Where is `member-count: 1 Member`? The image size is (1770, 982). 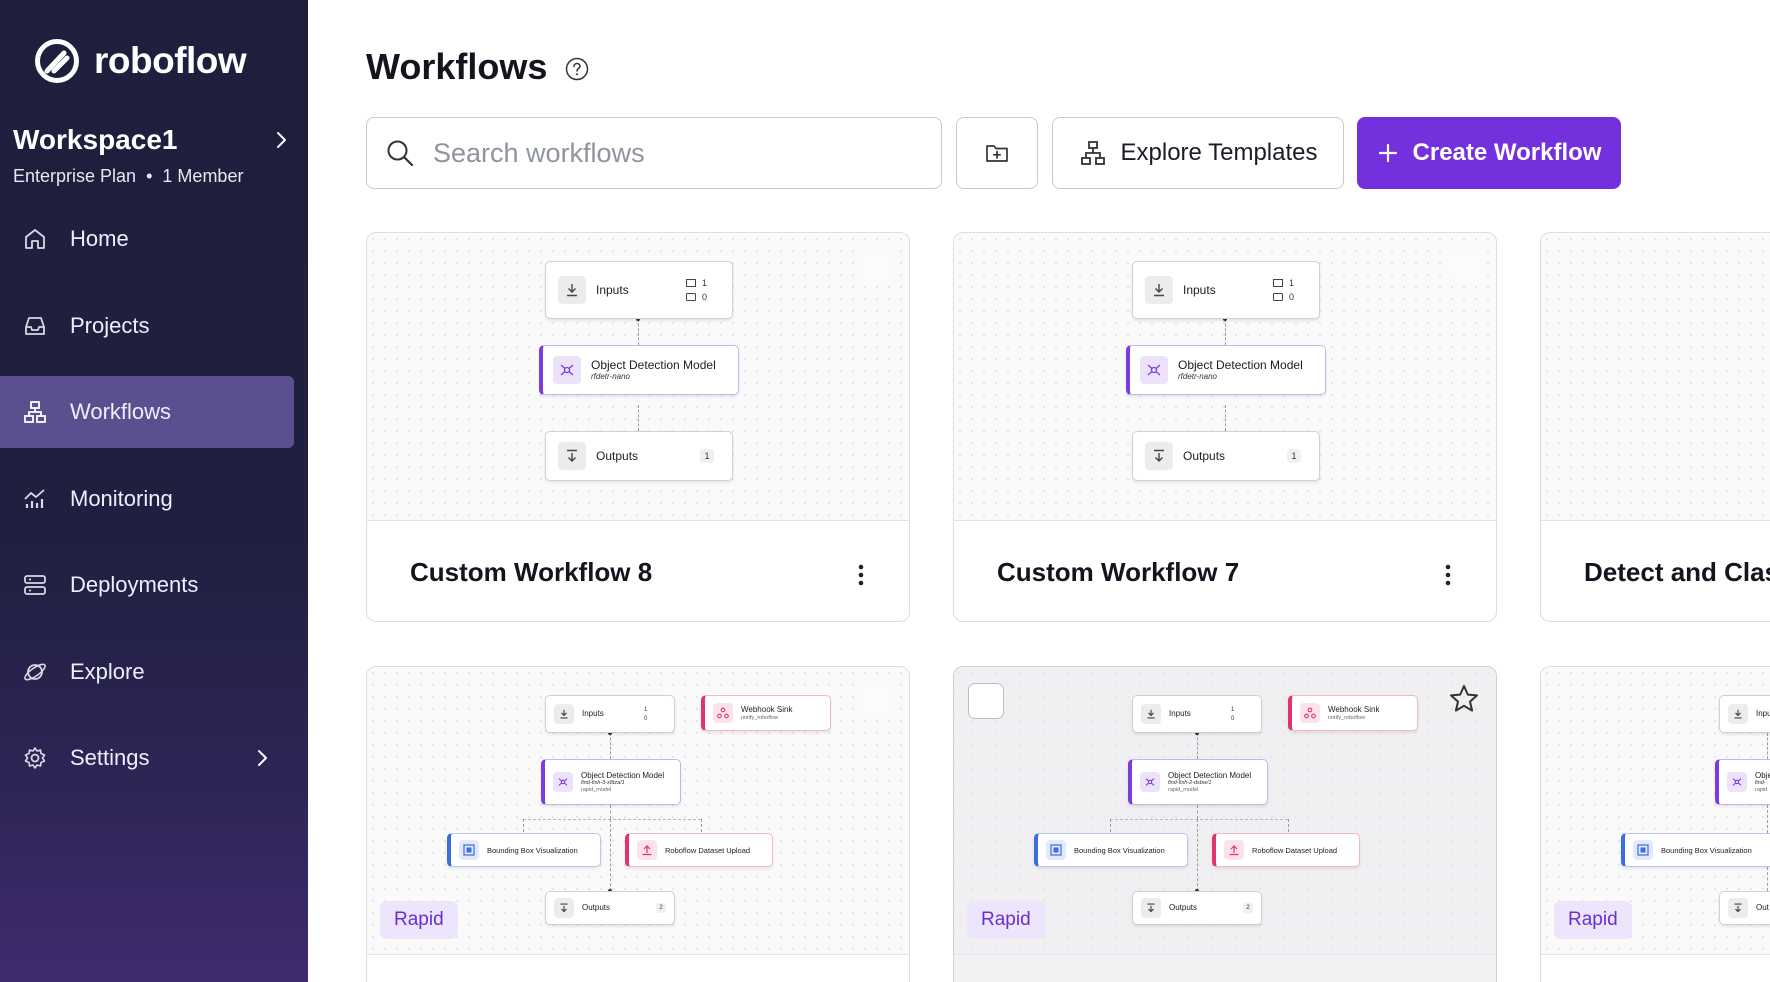
member-count: 1 Member is located at coordinates (203, 176).